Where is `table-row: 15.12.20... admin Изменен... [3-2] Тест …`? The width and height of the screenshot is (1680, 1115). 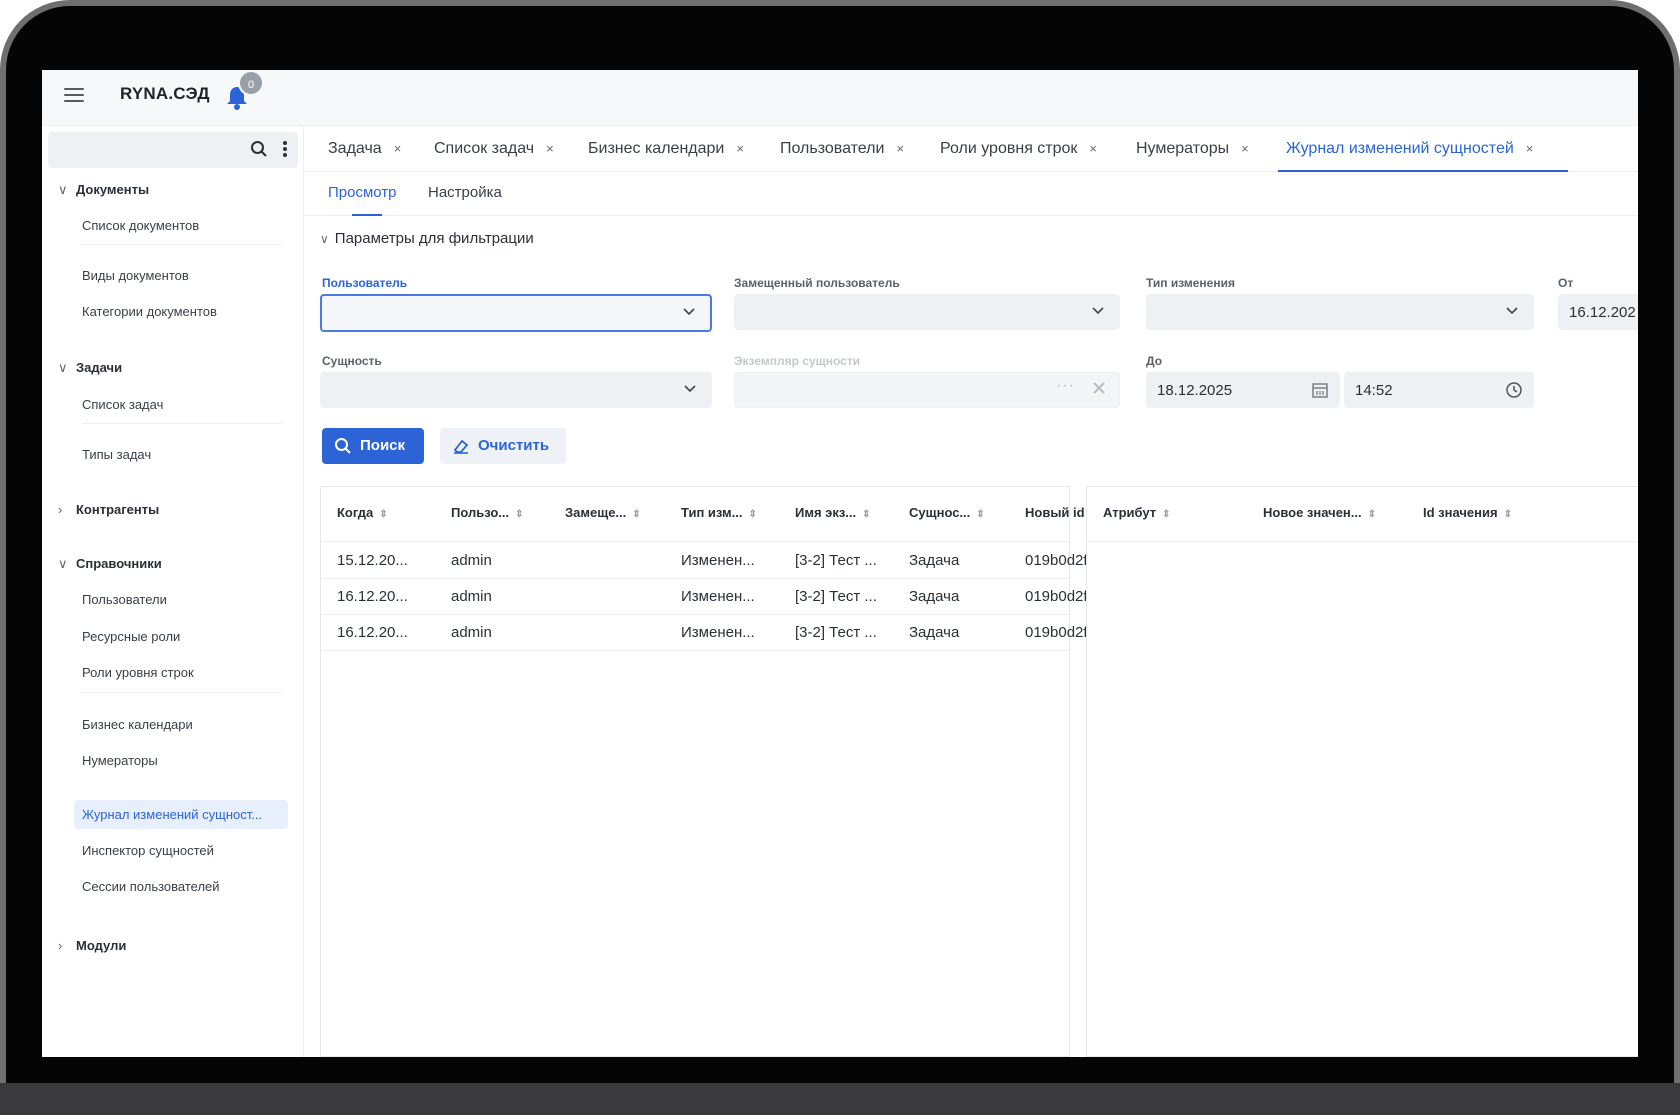
table-row: 15.12.20... admin Изменен... [3-2] Тест … is located at coordinates (710, 561).